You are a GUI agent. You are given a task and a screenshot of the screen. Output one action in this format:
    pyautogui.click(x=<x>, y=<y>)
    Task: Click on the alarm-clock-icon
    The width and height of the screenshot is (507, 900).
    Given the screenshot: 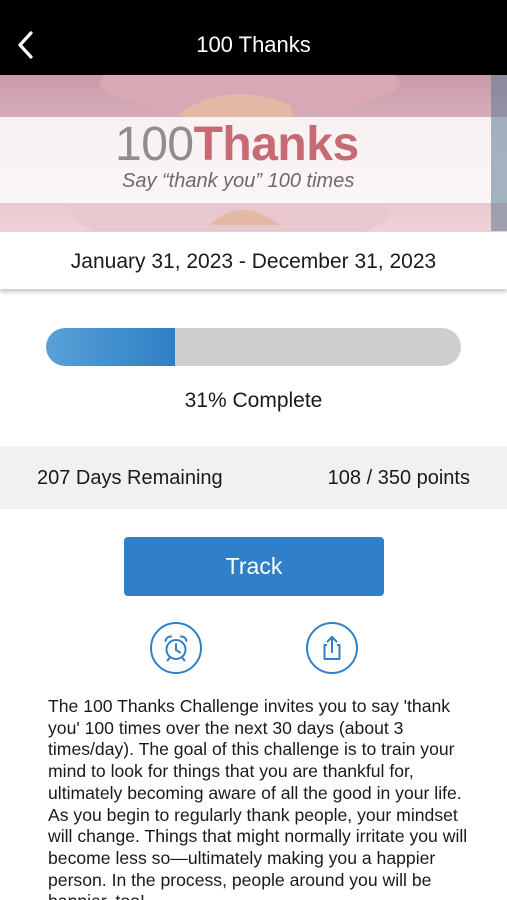 What is the action you would take?
    pyautogui.click(x=176, y=648)
    